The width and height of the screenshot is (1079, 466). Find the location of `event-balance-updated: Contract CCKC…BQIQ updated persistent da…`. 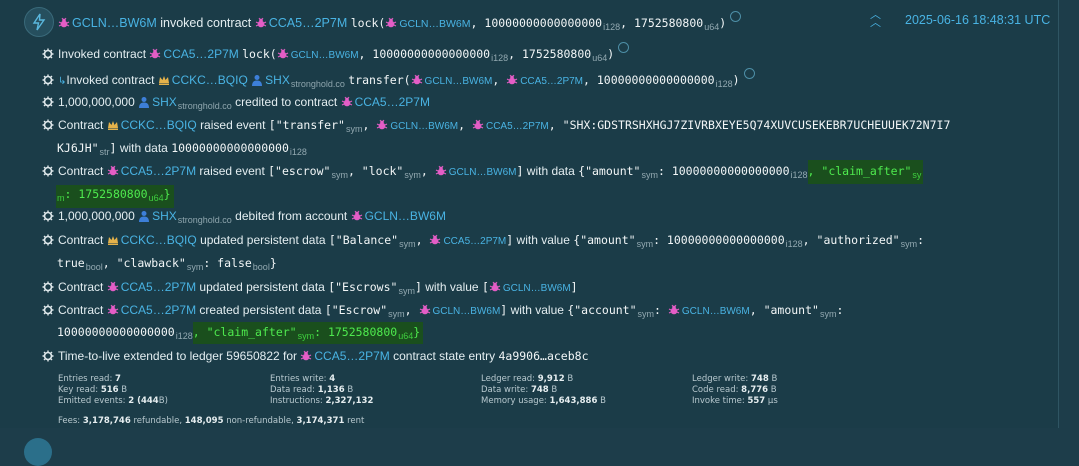

event-balance-updated: Contract CCKC…BQIQ updated persistent da… is located at coordinates (483, 242).